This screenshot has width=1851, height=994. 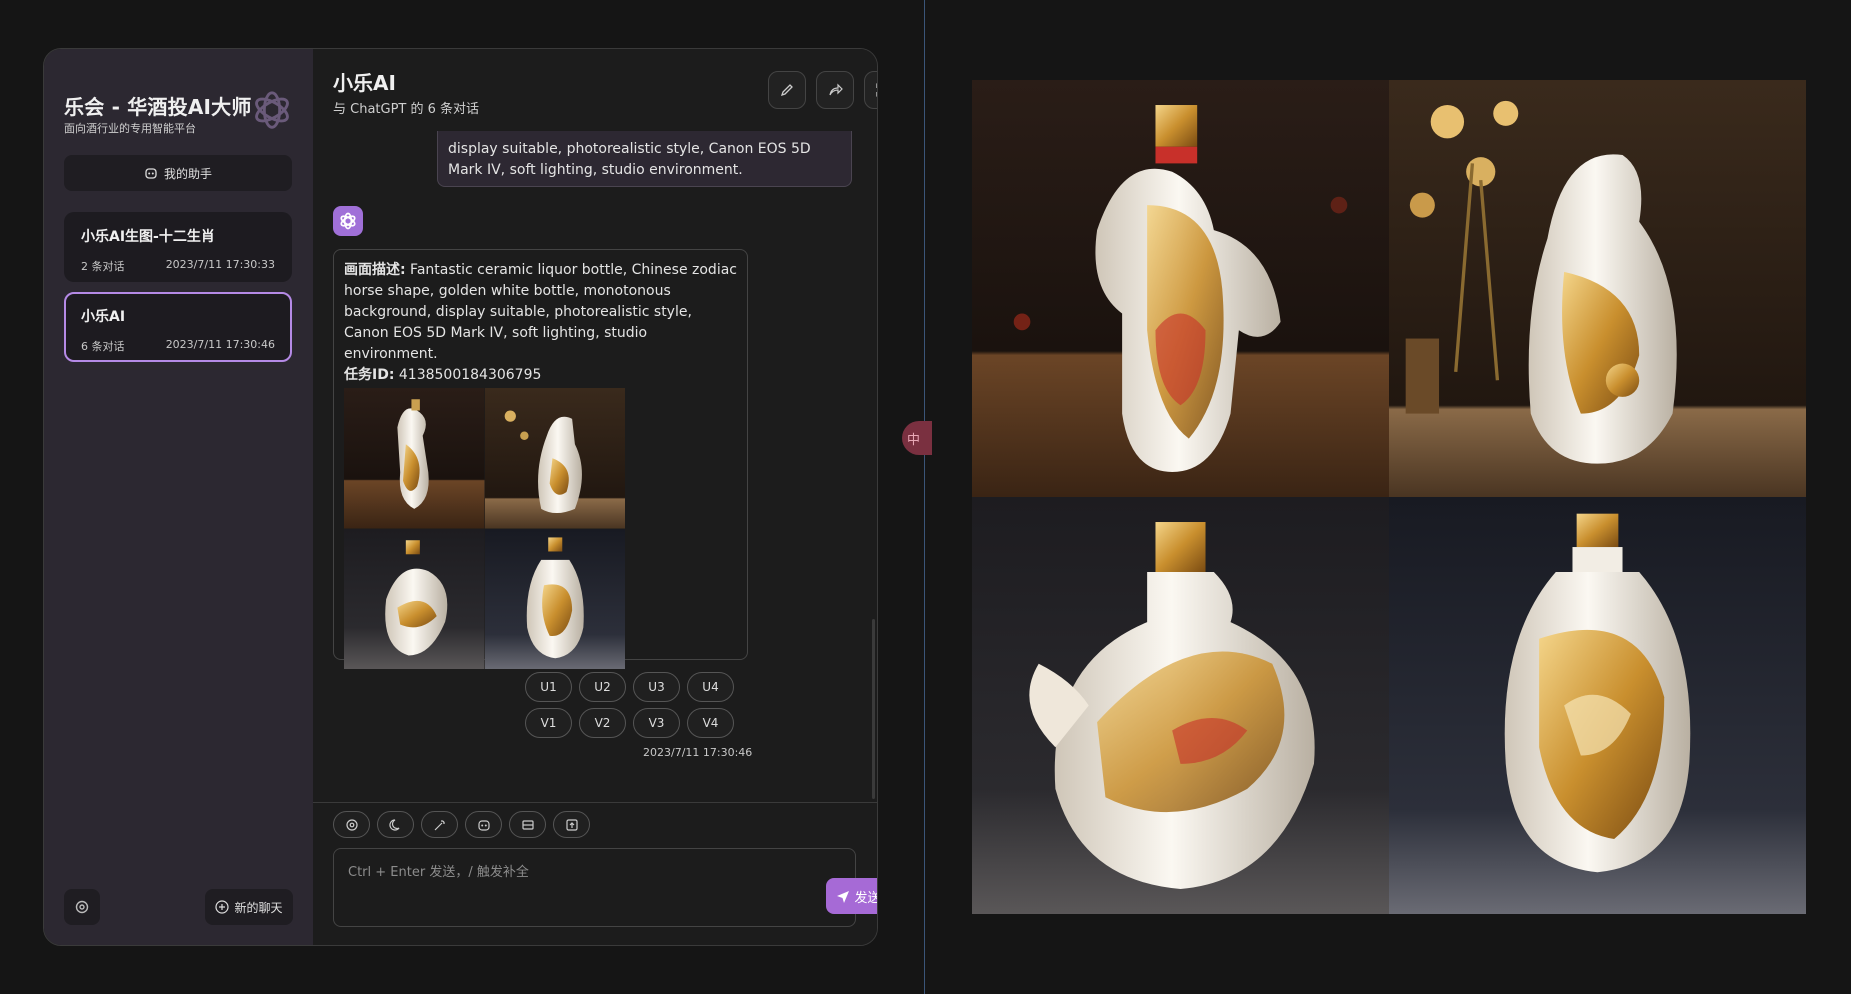 I want to click on chat-title: 小乐AI, so click(x=364, y=83).